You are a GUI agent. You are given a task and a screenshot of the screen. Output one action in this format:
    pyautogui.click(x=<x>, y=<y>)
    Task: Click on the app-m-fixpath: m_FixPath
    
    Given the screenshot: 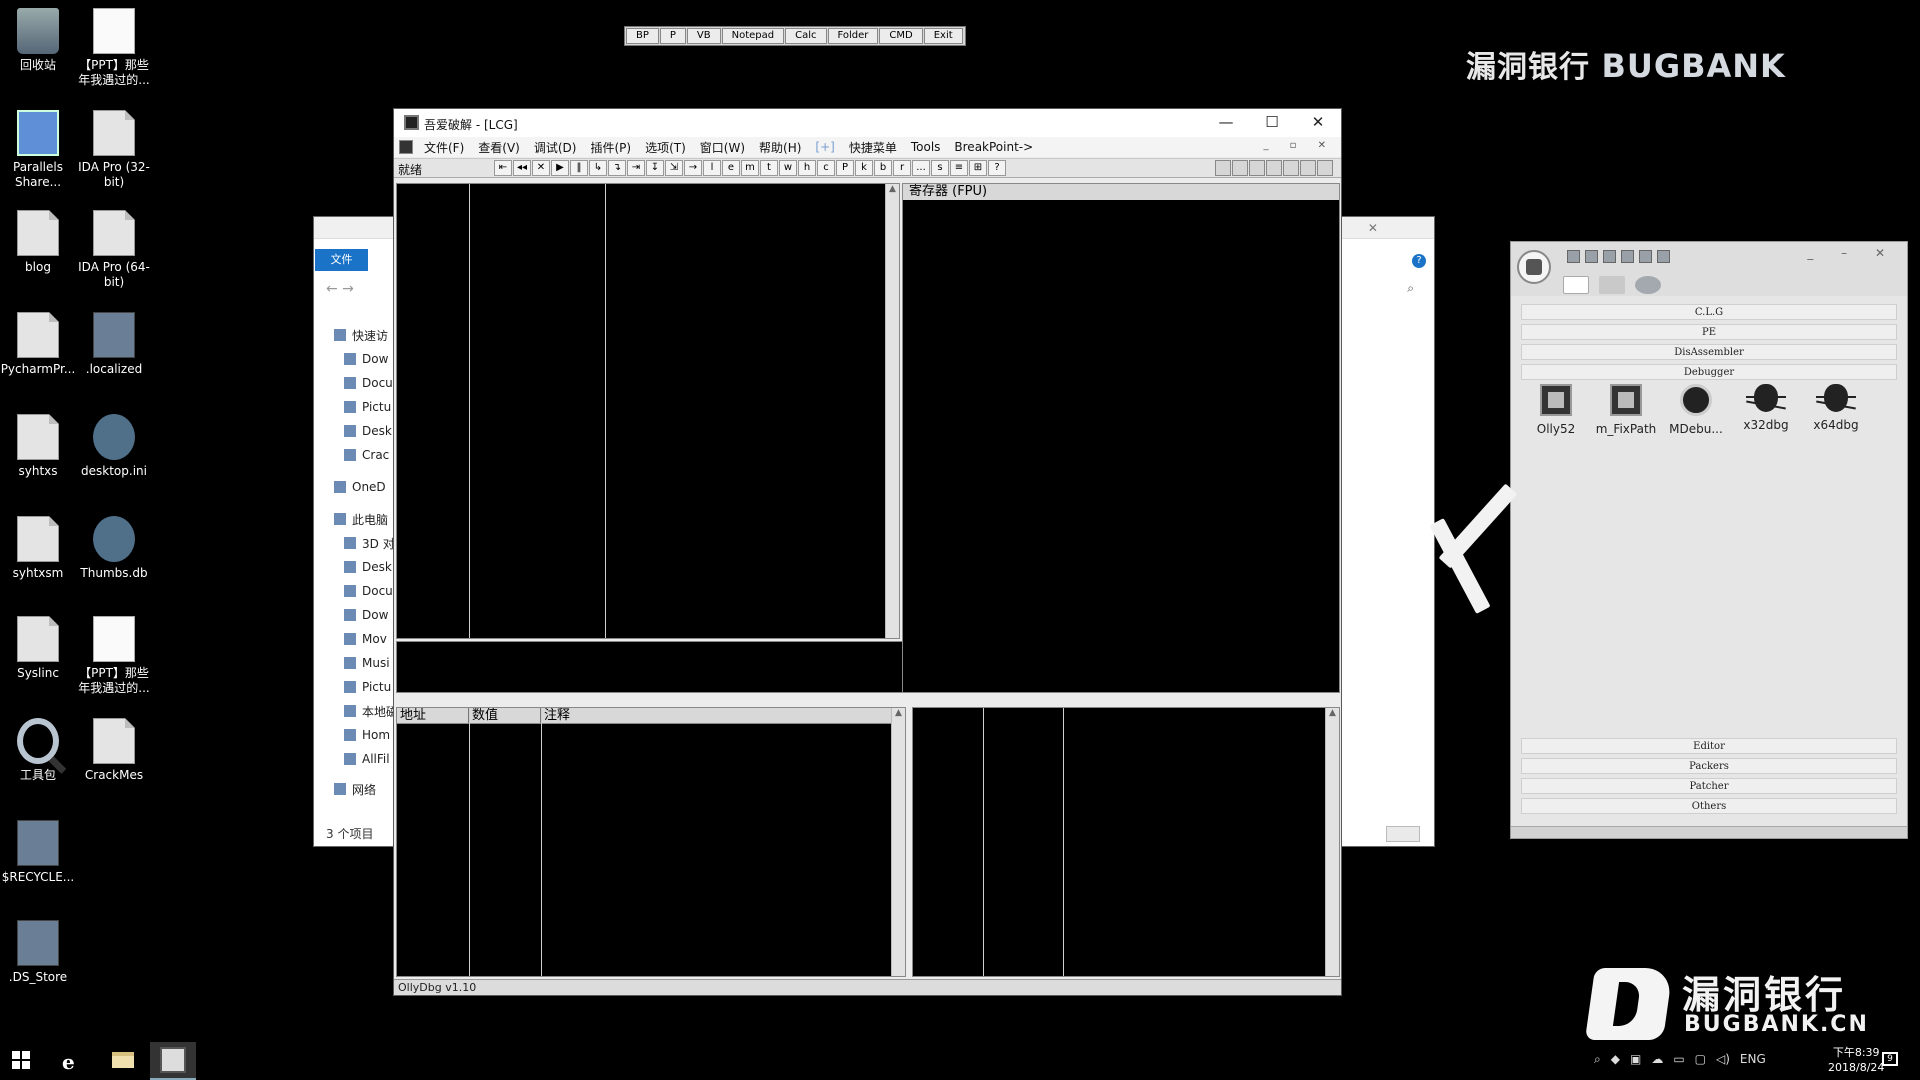 What is the action you would take?
    pyautogui.click(x=1626, y=410)
    